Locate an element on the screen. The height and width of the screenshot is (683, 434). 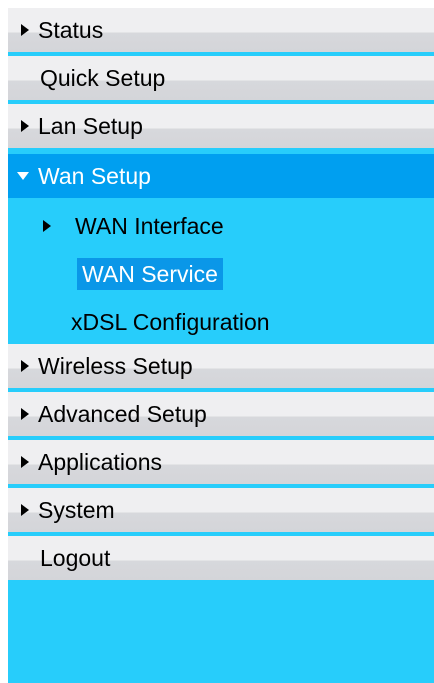
menu-item-applications: Applications is located at coordinates (221, 462).